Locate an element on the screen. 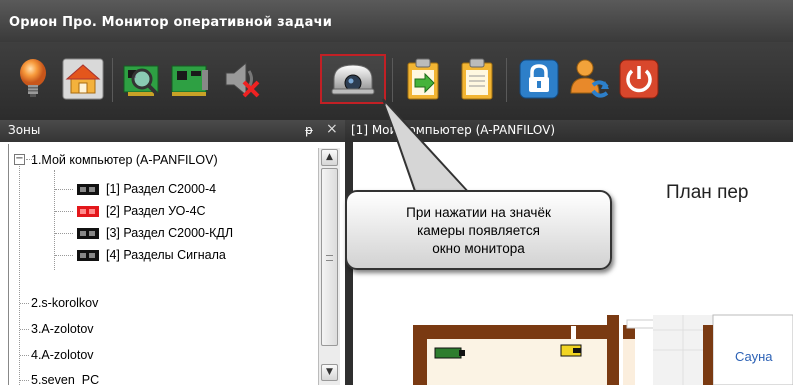 The width and height of the screenshot is (793, 385). power-button is located at coordinates (639, 79).